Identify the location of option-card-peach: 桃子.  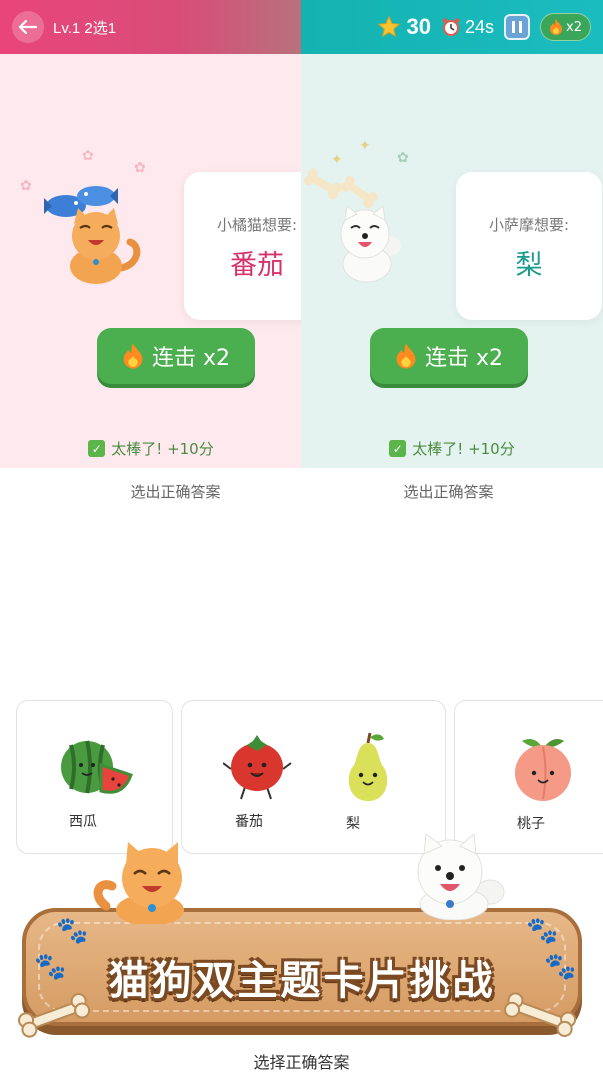
(528, 777).